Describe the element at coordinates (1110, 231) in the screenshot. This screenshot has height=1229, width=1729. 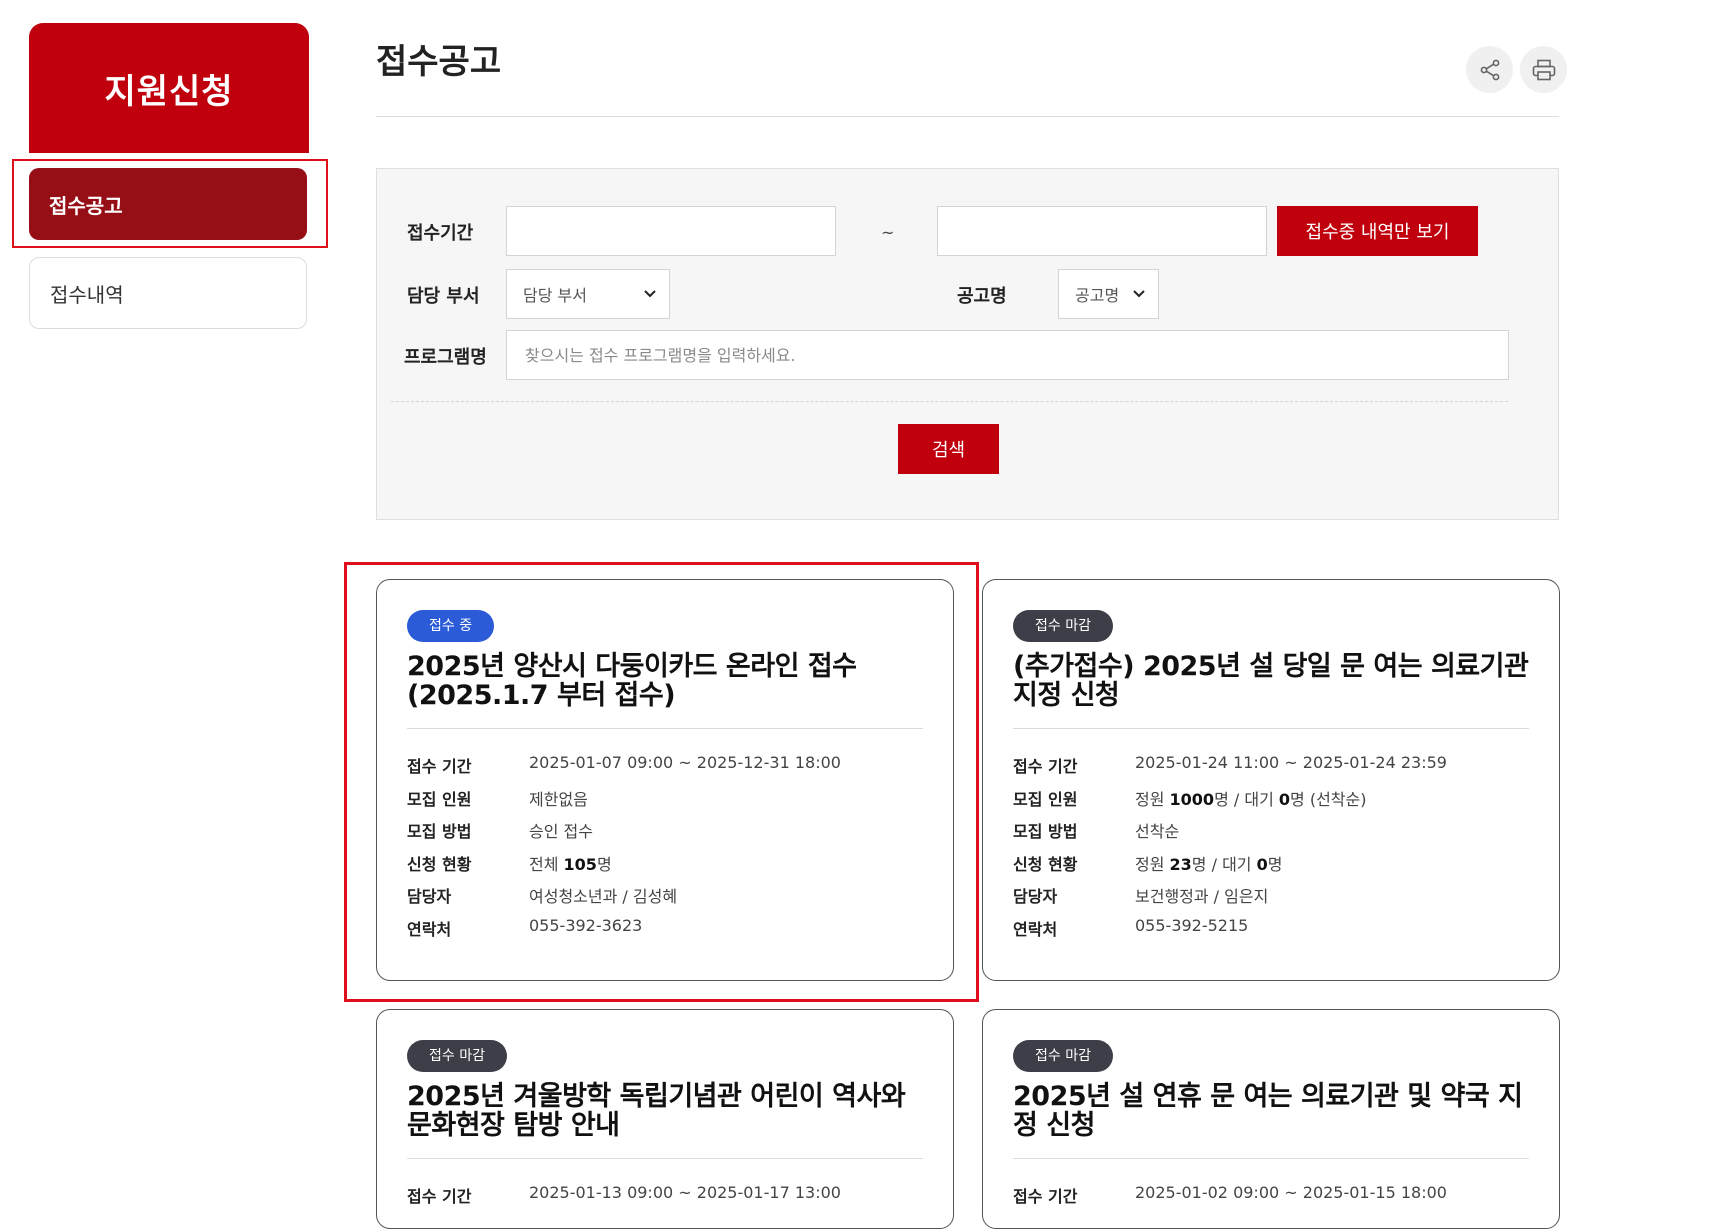
I see `period-end-input` at that location.